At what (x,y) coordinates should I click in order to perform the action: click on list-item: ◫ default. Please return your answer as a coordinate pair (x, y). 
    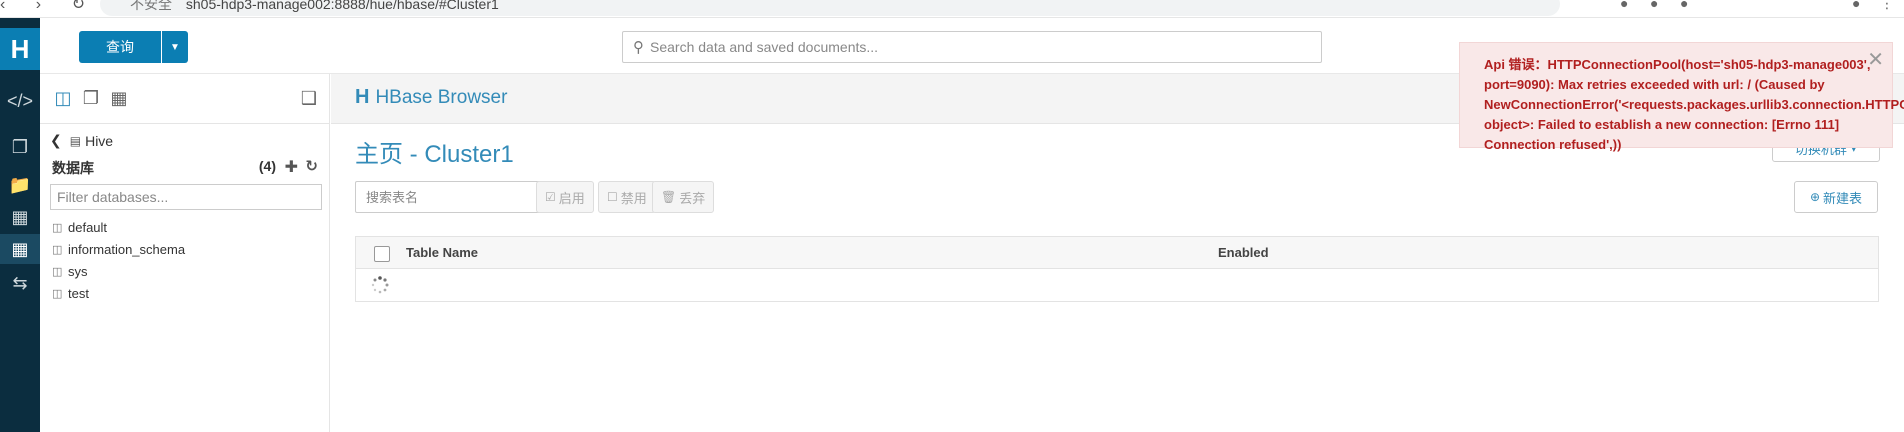
    Looking at the image, I should click on (118, 227).